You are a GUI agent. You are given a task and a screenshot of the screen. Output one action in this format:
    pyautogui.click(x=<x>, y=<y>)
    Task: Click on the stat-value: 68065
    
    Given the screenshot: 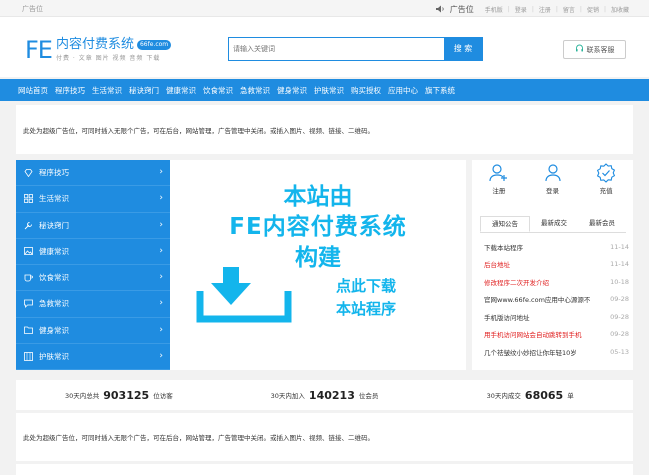 What is the action you would take?
    pyautogui.click(x=544, y=395)
    